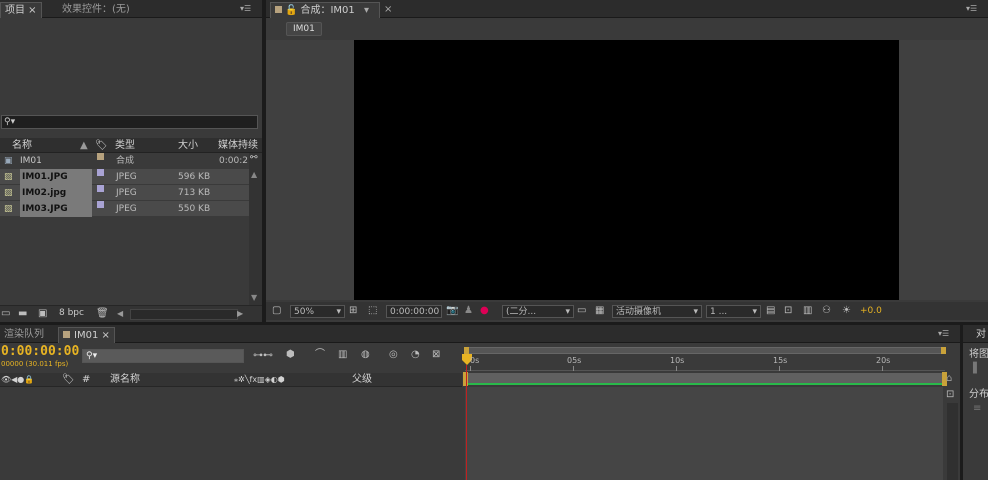 The image size is (988, 480). Describe the element at coordinates (124, 209) in the screenshot. I see `project-item-row: ▨ IM03.JPG JPEG 550 KB` at that location.